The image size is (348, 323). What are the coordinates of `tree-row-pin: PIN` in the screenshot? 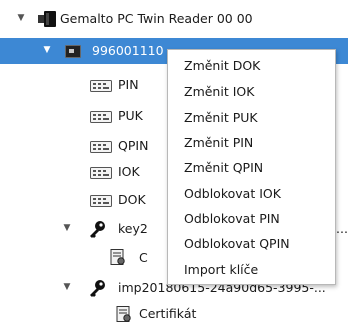 It's located at (83, 85).